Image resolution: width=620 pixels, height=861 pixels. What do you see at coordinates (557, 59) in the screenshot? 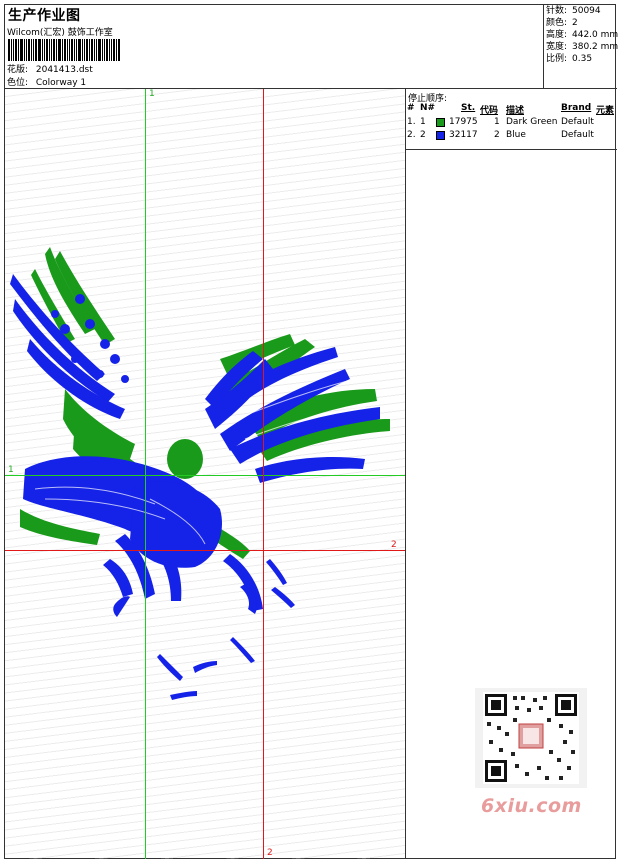
I see `spec-scale-label: 比例:` at bounding box center [557, 59].